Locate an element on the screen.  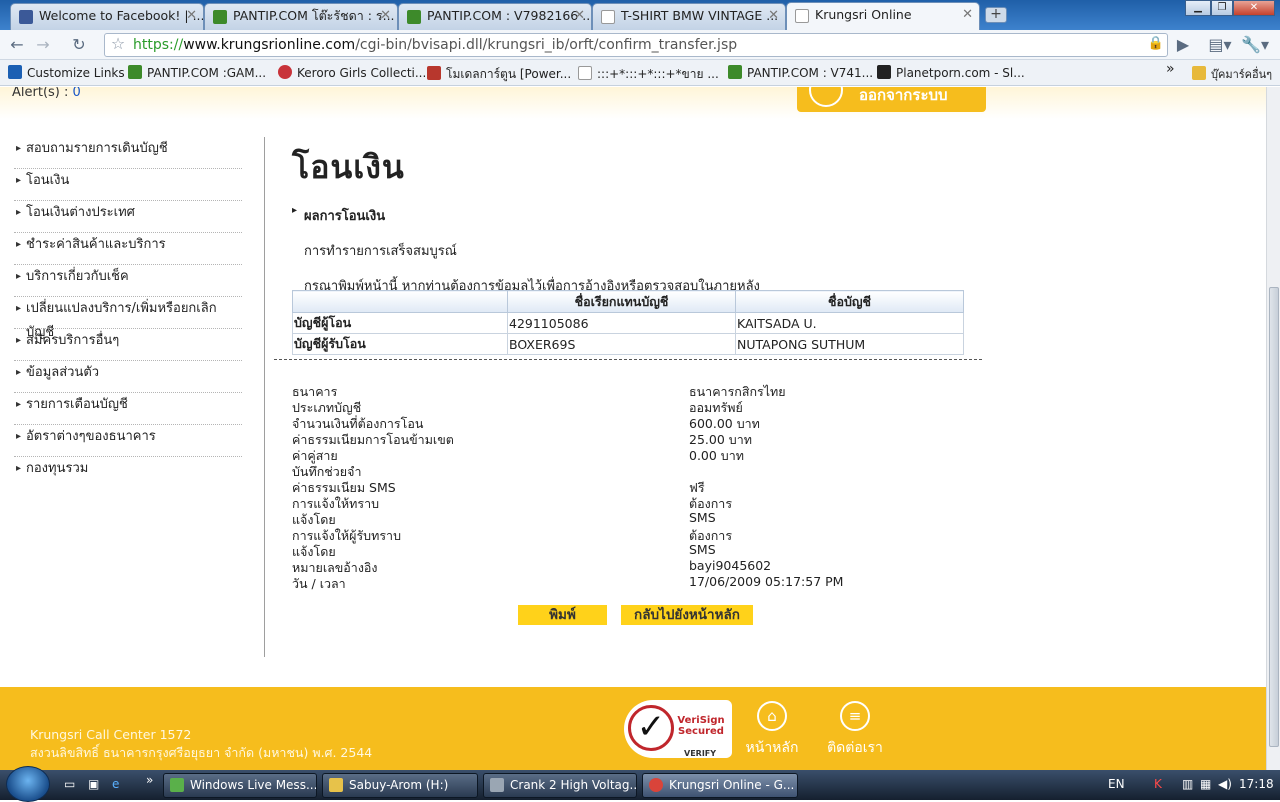
table-row: บัญชีผู้โอน 4291105086 KAITSADA U. is located at coordinates (628, 323).